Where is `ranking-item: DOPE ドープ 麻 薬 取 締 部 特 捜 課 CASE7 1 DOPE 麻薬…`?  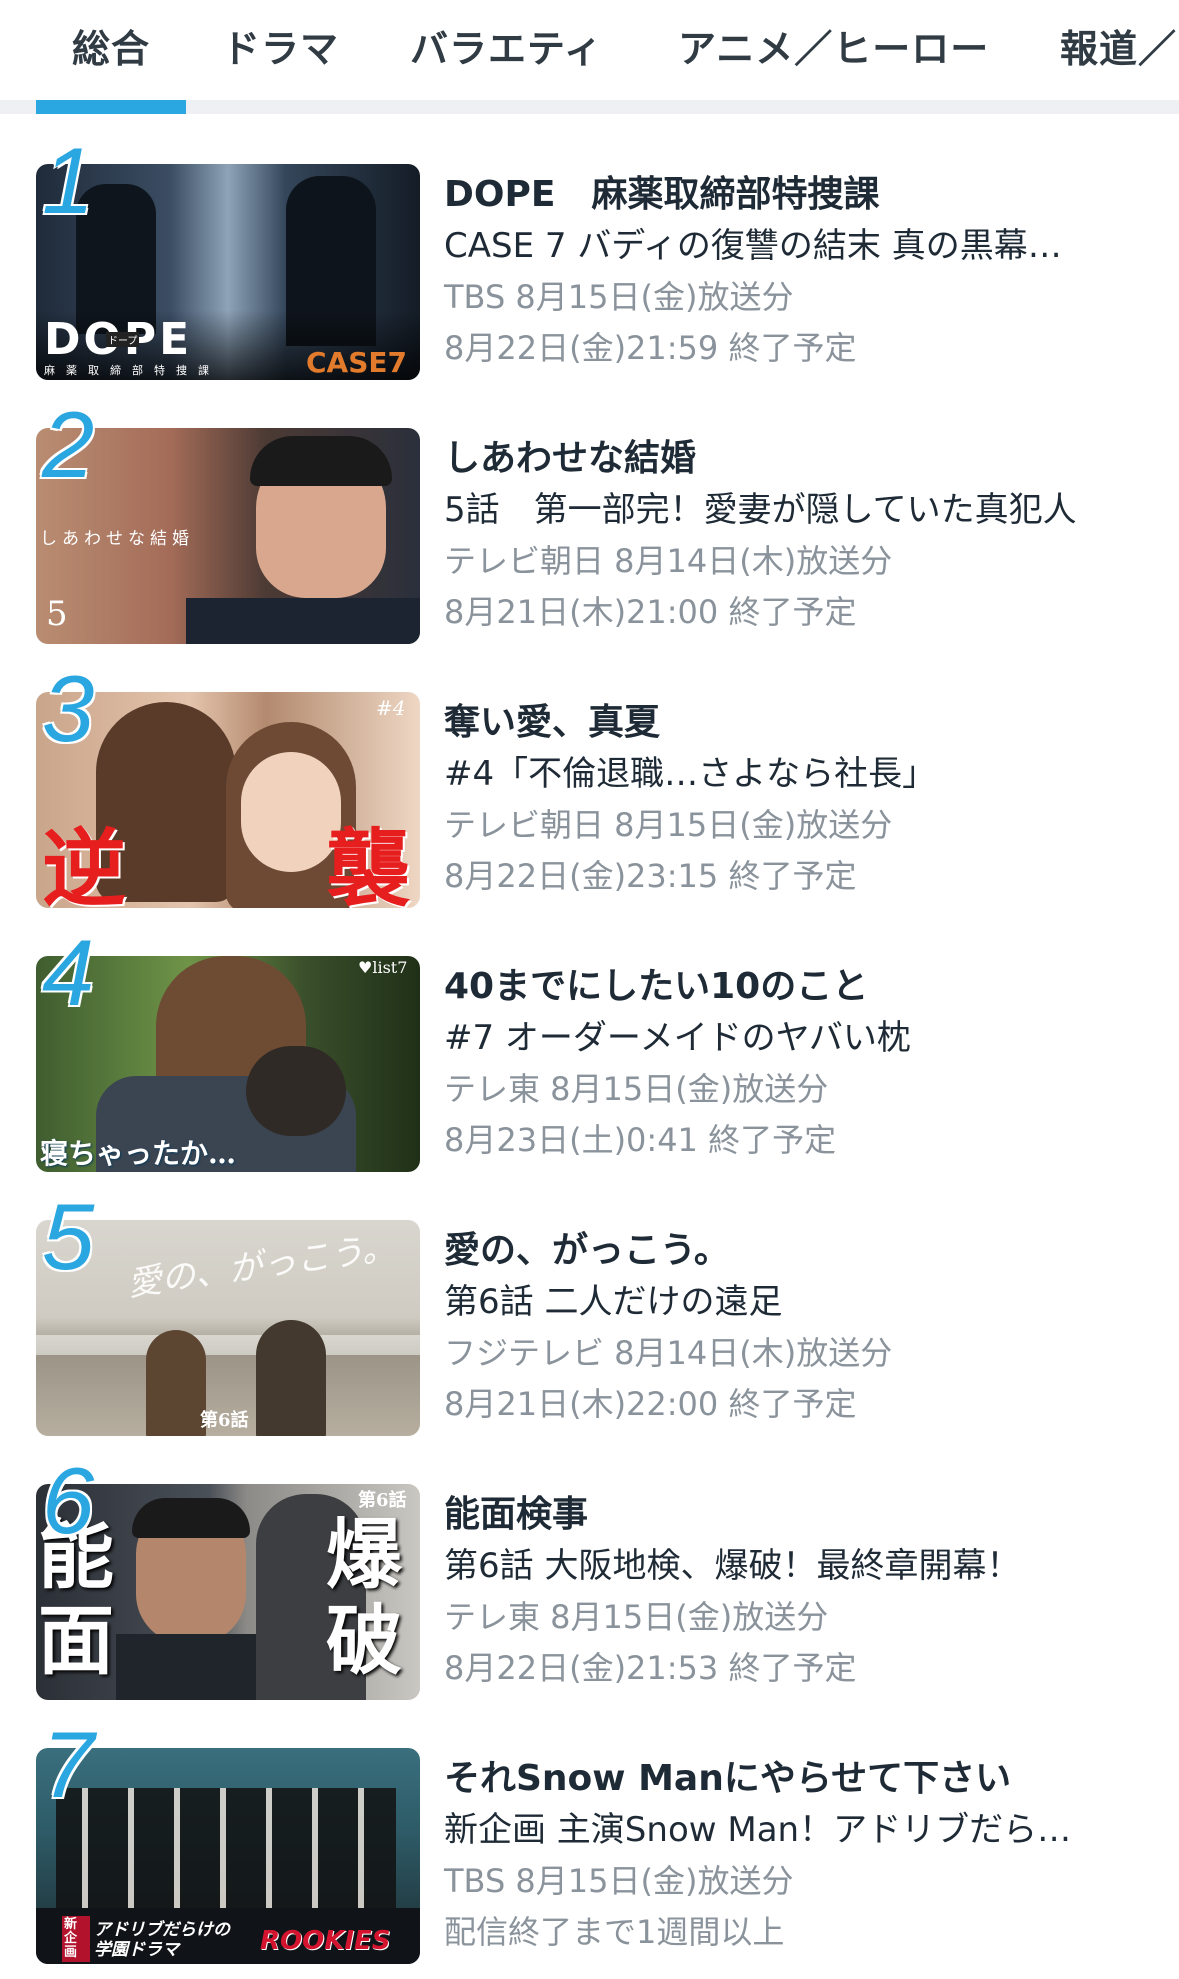 ranking-item: DOPE ドープ 麻 薬 取 締 部 特 捜 課 CASE7 1 DOPE 麻薬… is located at coordinates (589, 261).